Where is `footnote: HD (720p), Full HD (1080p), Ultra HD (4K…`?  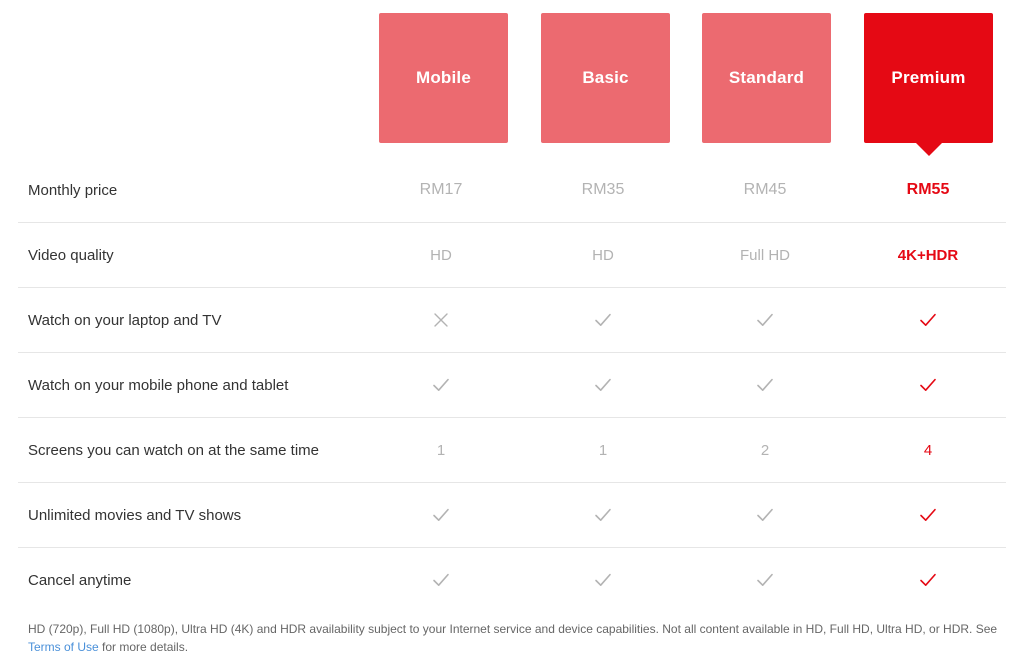
footnote: HD (720p), Full HD (1080p), Ultra HD (4K… is located at coordinates (514, 638).